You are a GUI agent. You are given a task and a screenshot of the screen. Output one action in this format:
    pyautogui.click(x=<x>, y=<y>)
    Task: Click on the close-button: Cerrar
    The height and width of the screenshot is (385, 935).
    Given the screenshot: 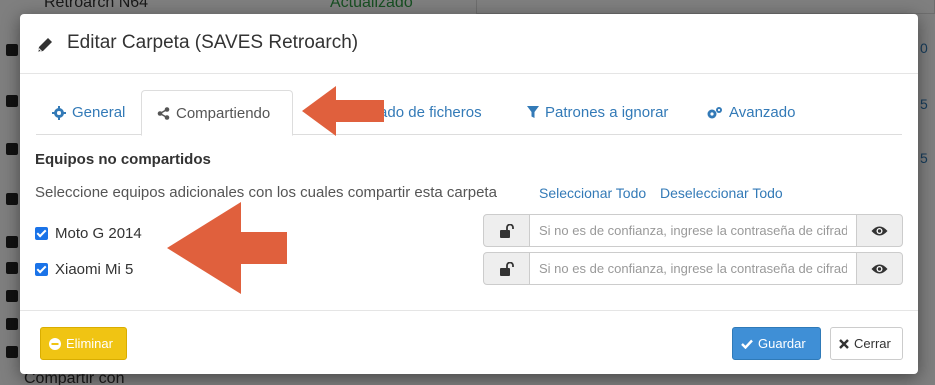 What is the action you would take?
    pyautogui.click(x=866, y=343)
    